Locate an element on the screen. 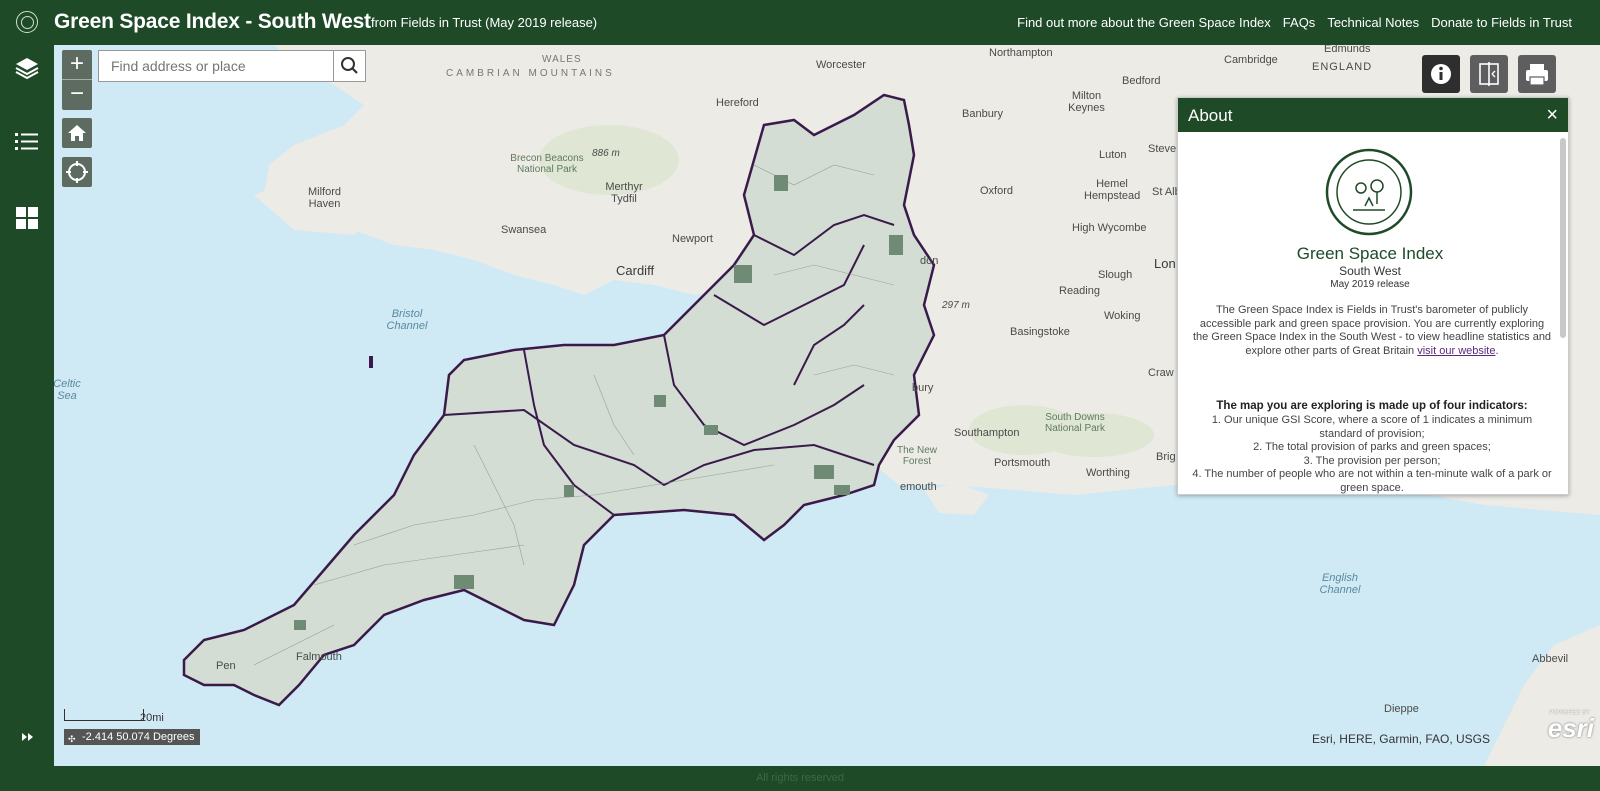 Image resolution: width=1600 pixels, height=791 pixels. label-brecon-beacons: Brecon Beacons National Park is located at coordinates (547, 164).